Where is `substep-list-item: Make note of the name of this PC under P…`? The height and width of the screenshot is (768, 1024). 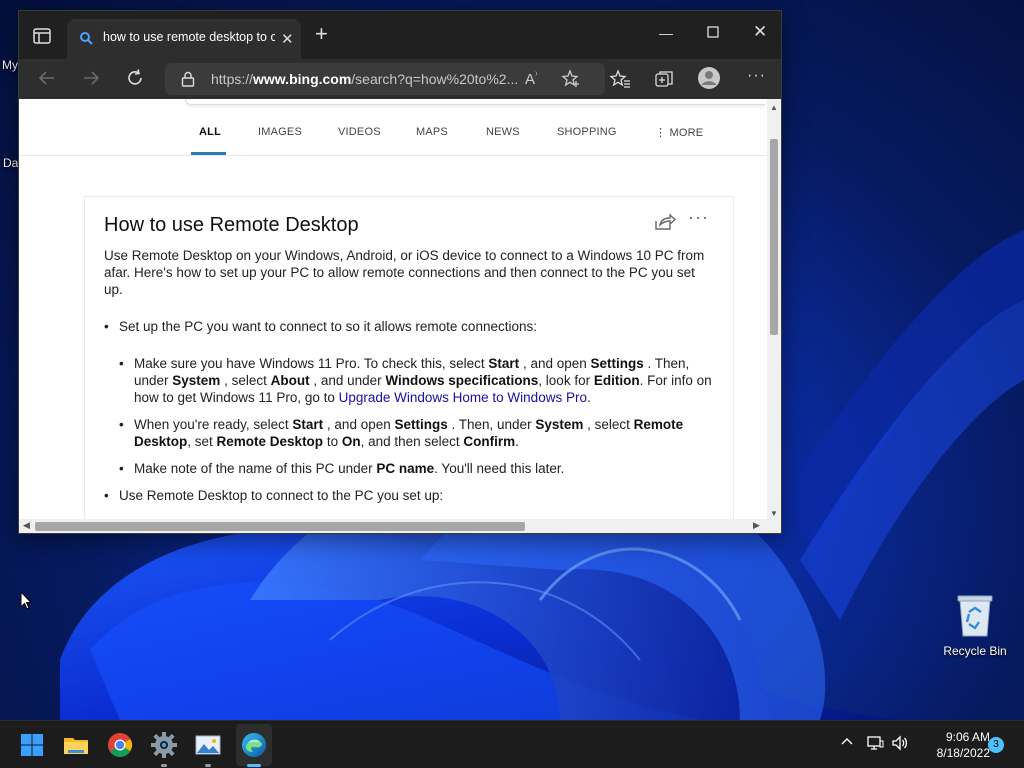 substep-list-item: Make note of the name of this PC under P… is located at coordinates (416, 468).